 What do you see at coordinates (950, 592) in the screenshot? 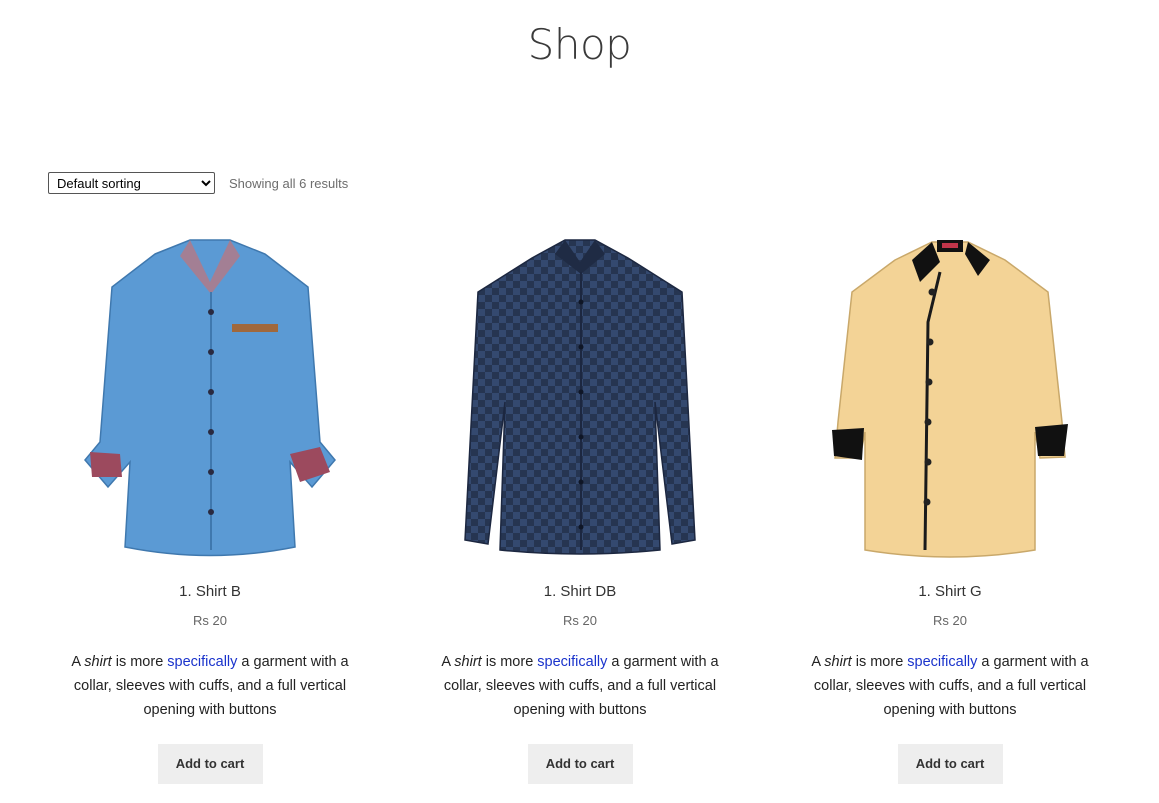
I see `product-name: 1. Shirt G` at bounding box center [950, 592].